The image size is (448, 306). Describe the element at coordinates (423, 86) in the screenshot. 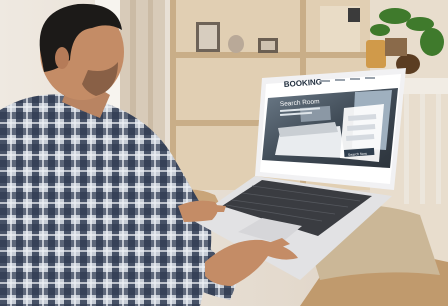

I see `side-table` at that location.